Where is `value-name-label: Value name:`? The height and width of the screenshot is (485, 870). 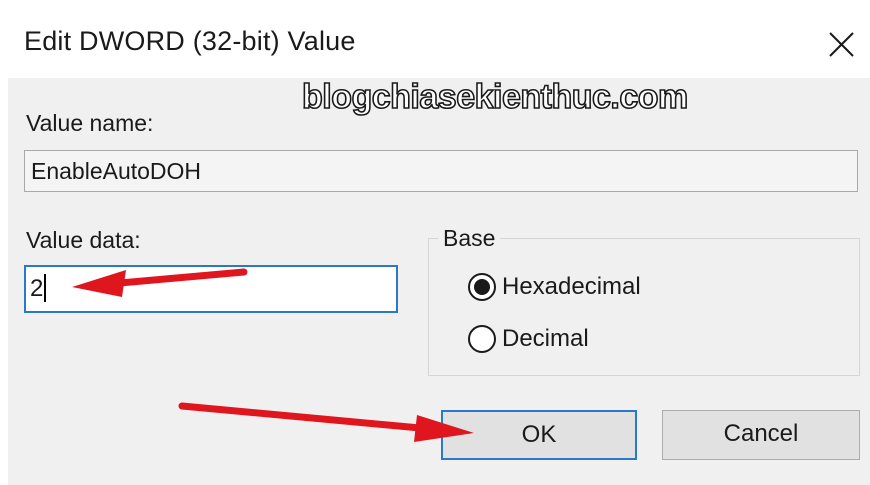
value-name-label: Value name: is located at coordinates (90, 123).